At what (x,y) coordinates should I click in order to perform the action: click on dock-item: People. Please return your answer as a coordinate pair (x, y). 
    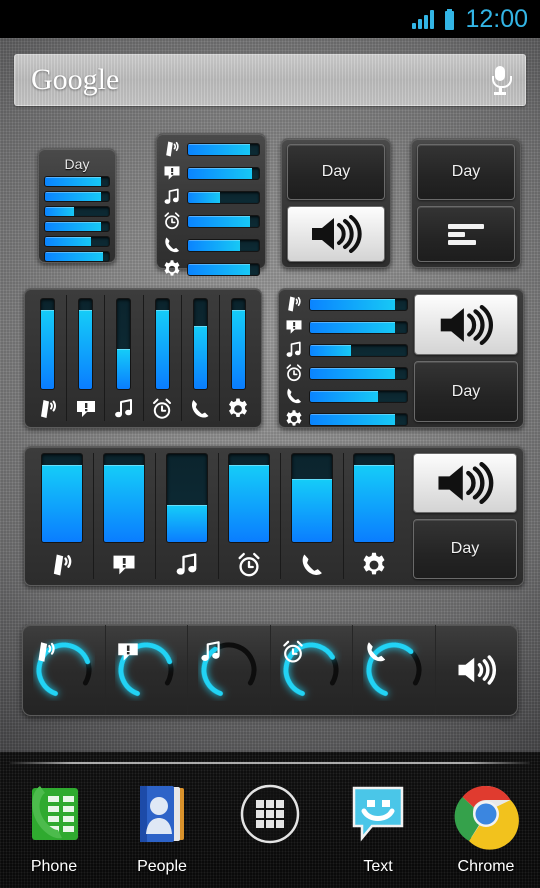
    Looking at the image, I should click on (162, 827).